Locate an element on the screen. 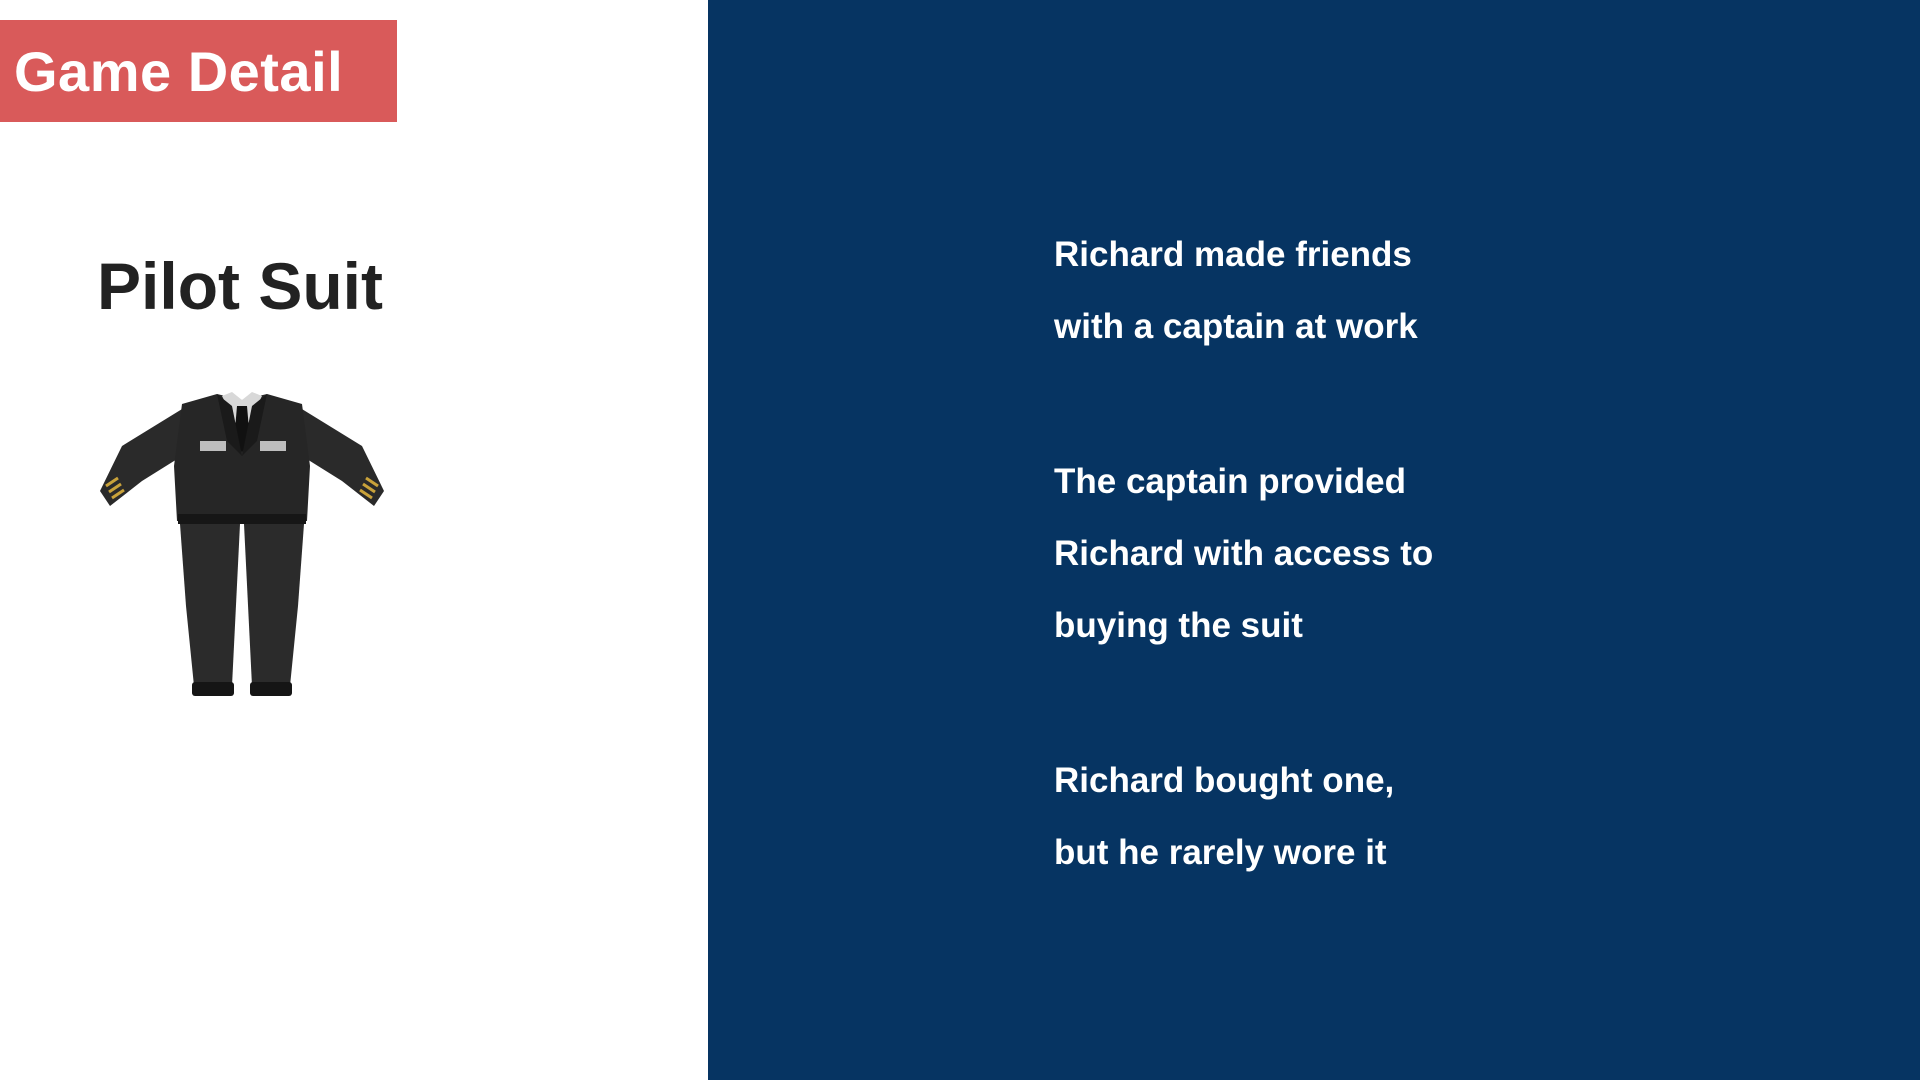 The height and width of the screenshot is (1080, 1920). story-line: Richard made friends is located at coordinates (1233, 254).